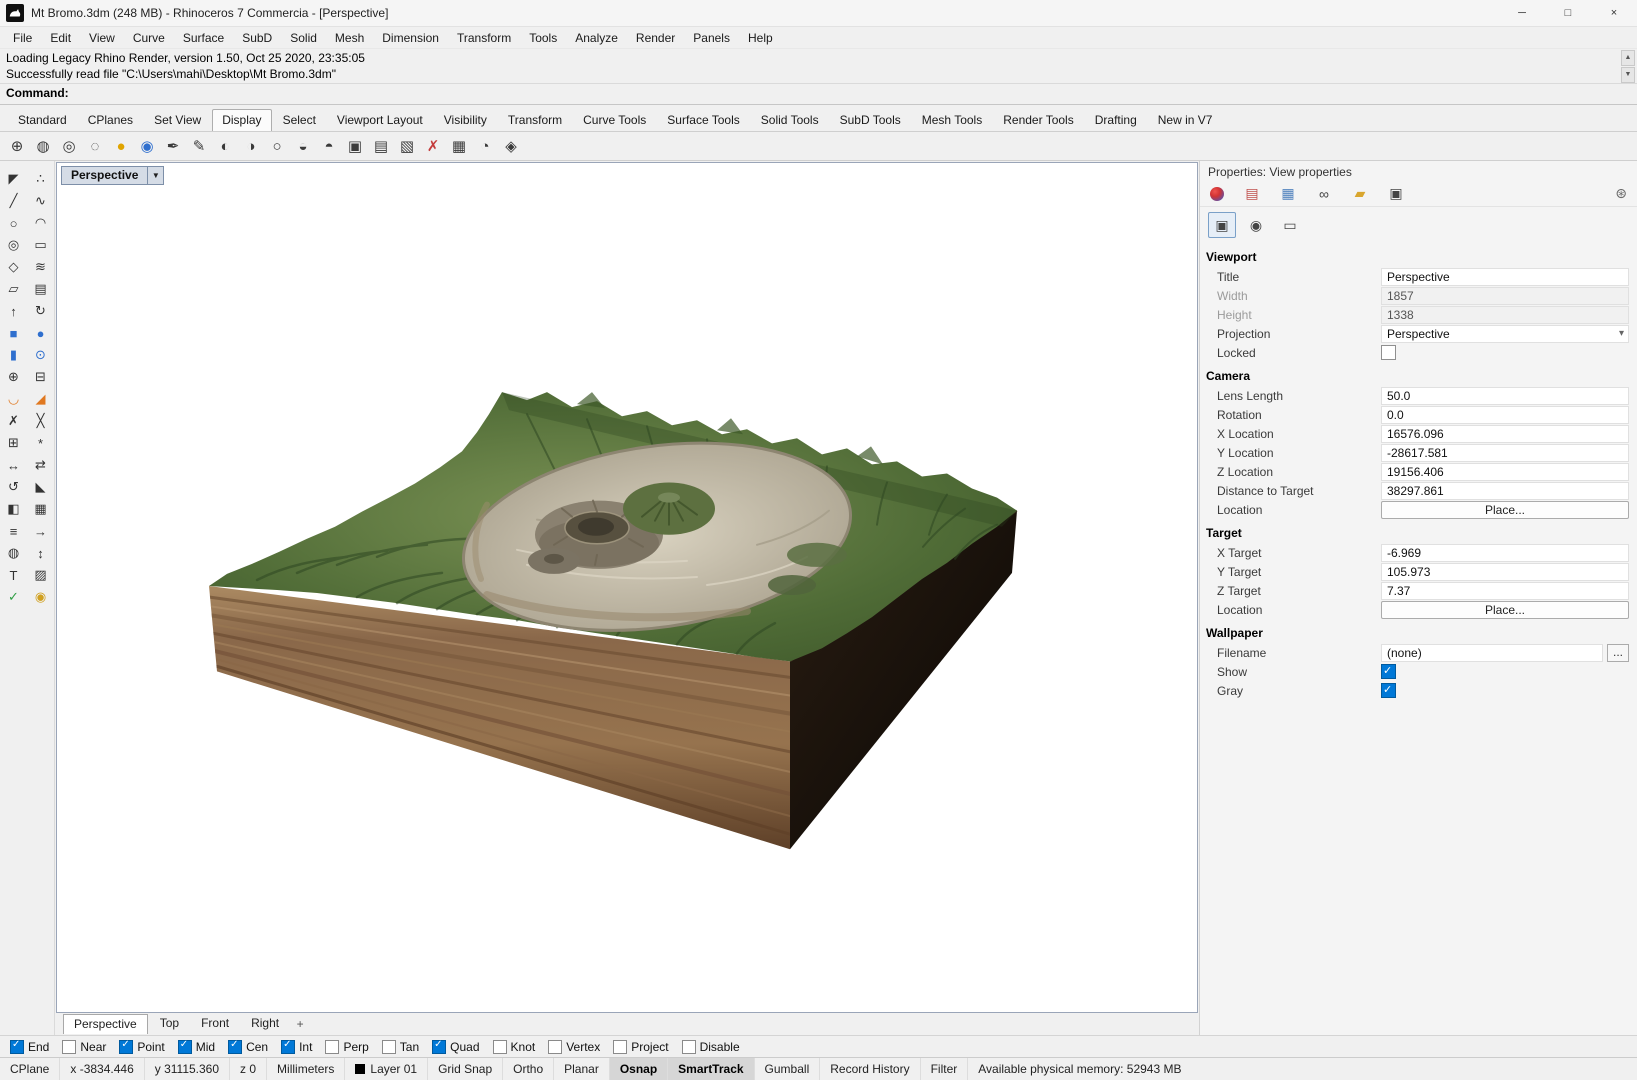 The image size is (1637, 1080). What do you see at coordinates (329, 146) in the screenshot?
I see `backfaces-display-icon: ◓` at bounding box center [329, 146].